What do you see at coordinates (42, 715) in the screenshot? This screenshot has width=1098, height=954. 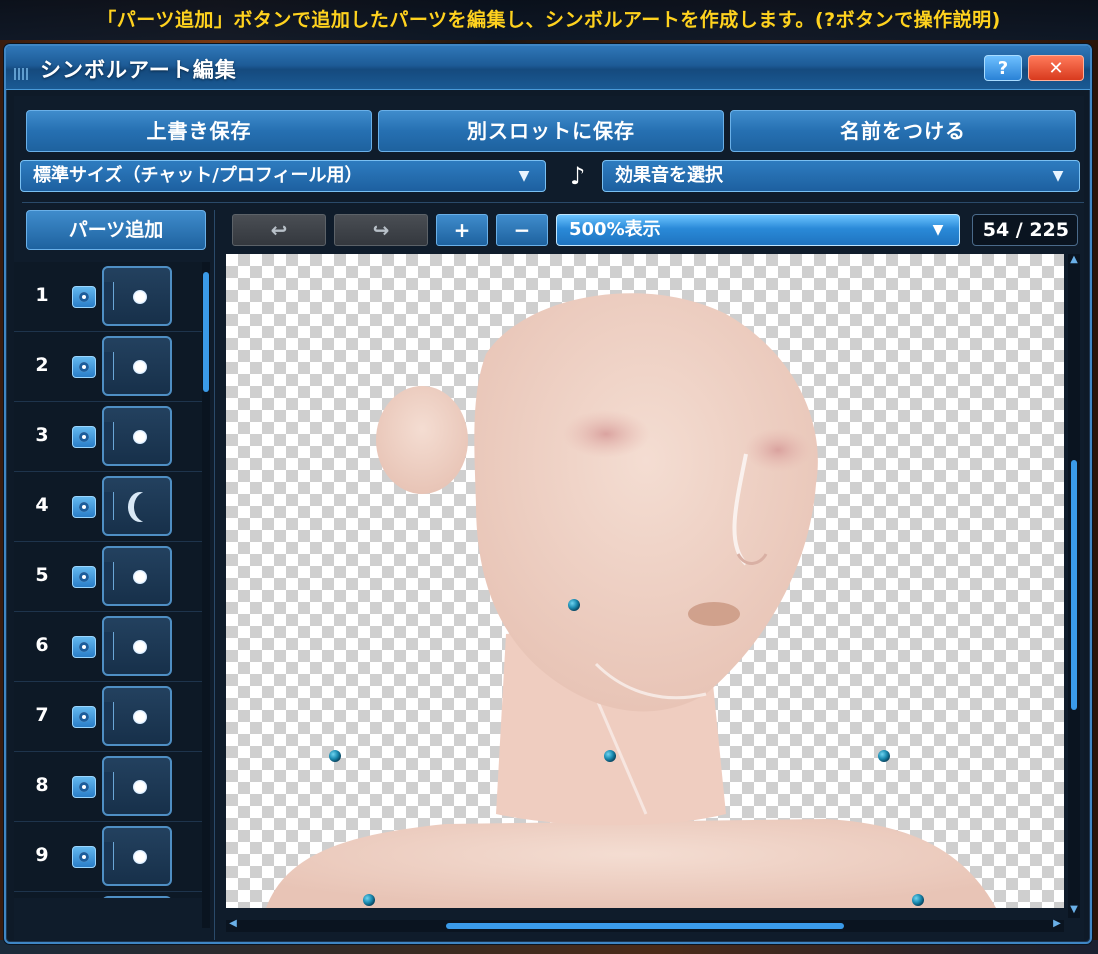 I see `part-number: 7` at bounding box center [42, 715].